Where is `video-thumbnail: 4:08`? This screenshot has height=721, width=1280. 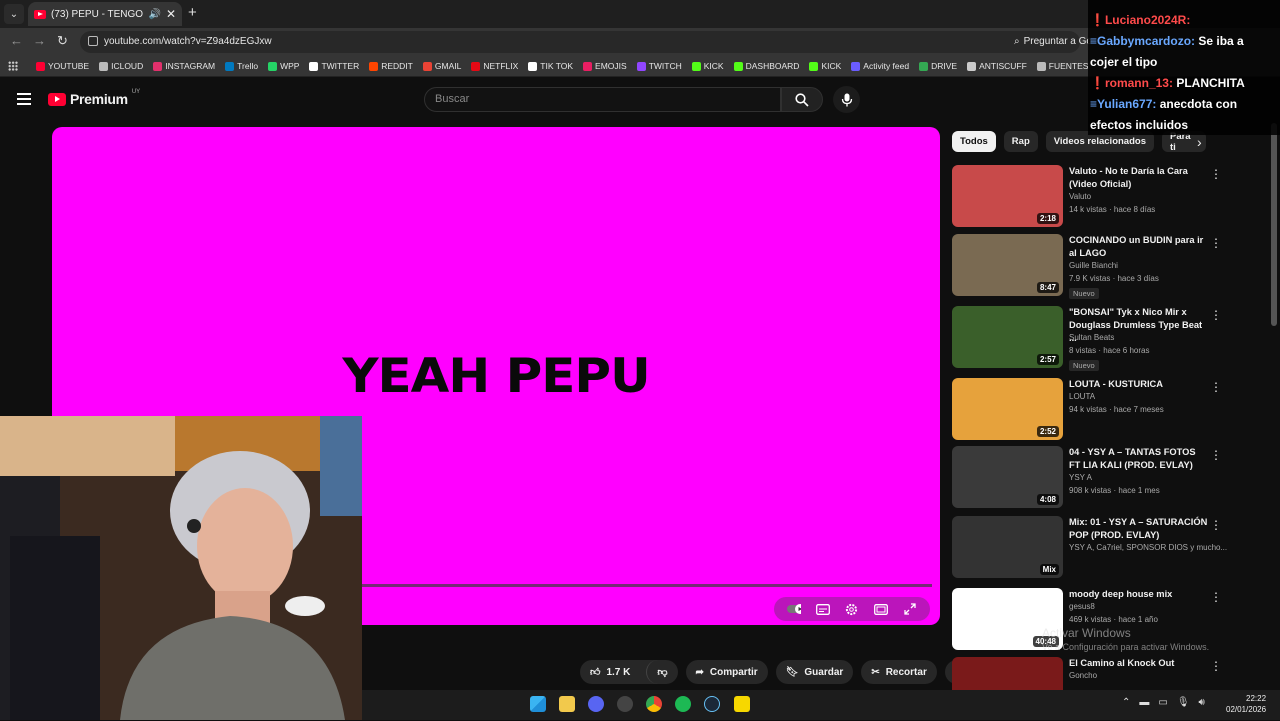 video-thumbnail: 4:08 is located at coordinates (1007, 477).